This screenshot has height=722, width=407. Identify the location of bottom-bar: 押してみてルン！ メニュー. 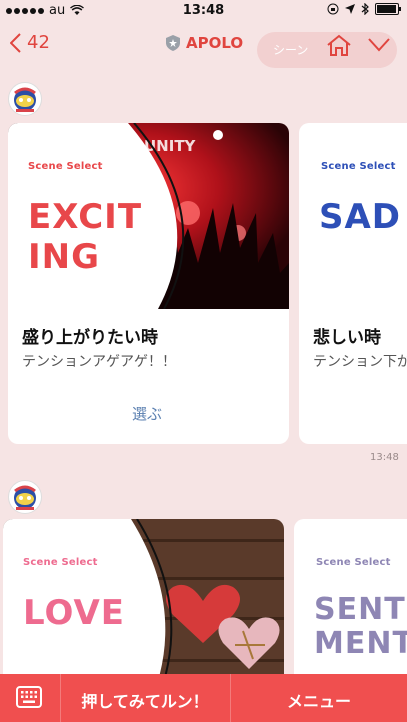
(203, 698).